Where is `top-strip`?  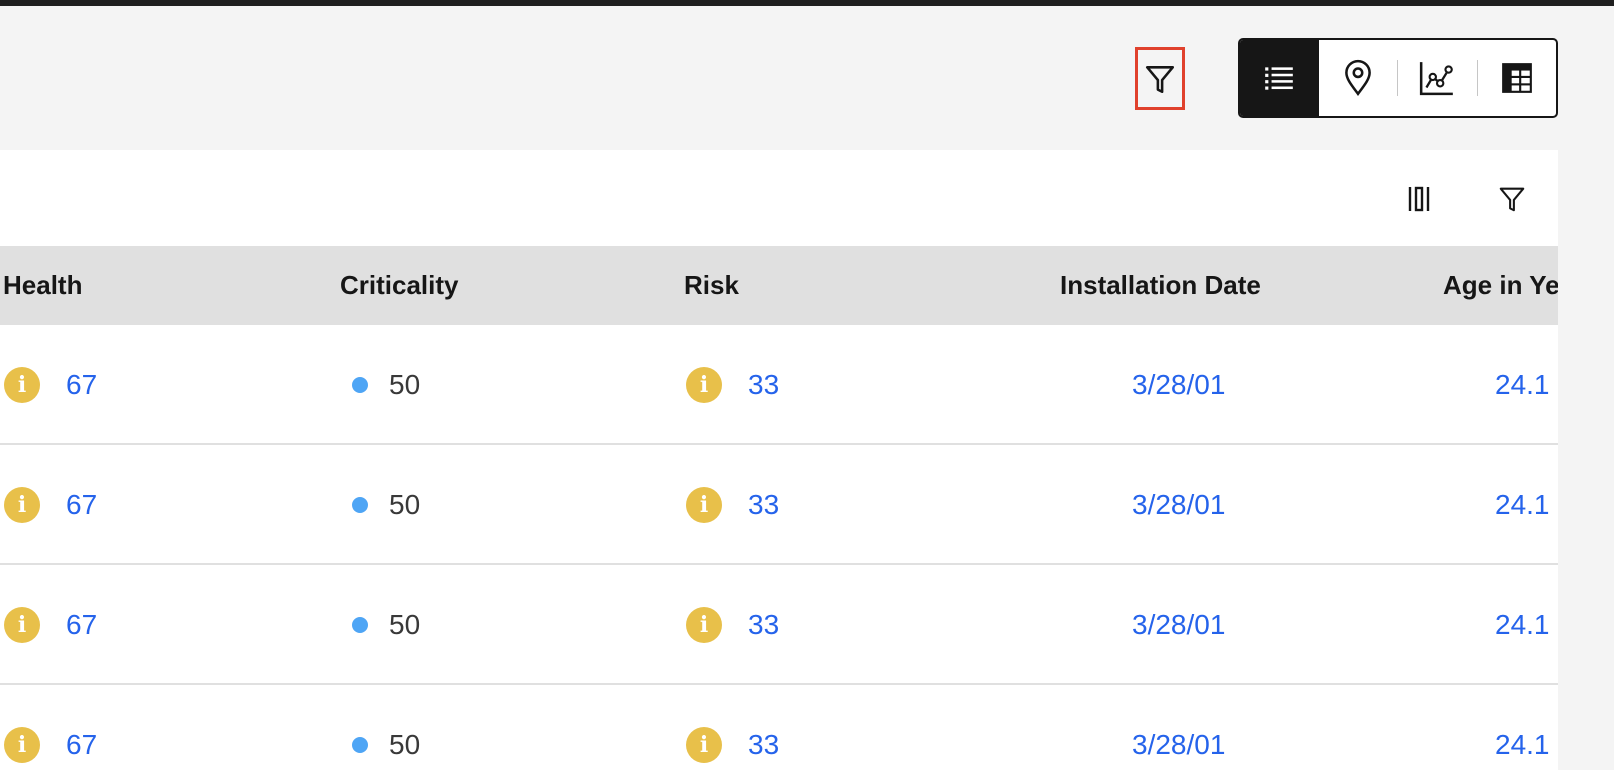 top-strip is located at coordinates (807, 3).